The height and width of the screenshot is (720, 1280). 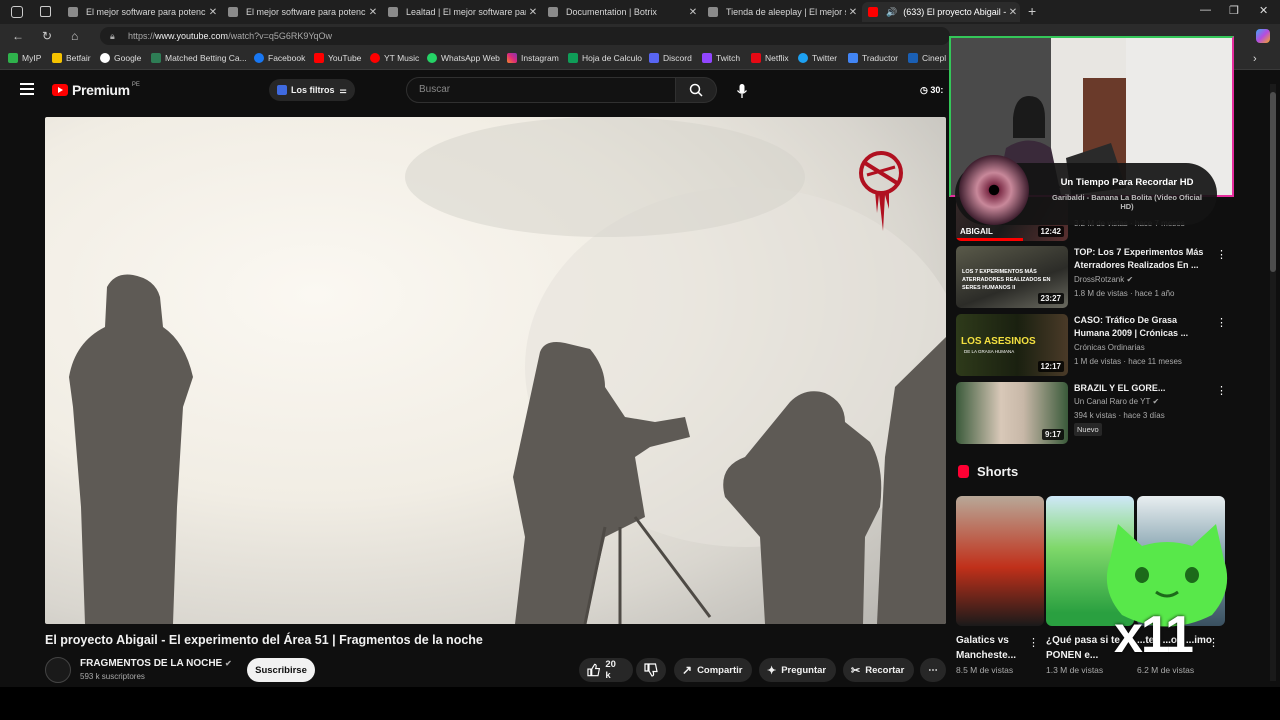 I want to click on youtube-icon, so click(x=319, y=58).